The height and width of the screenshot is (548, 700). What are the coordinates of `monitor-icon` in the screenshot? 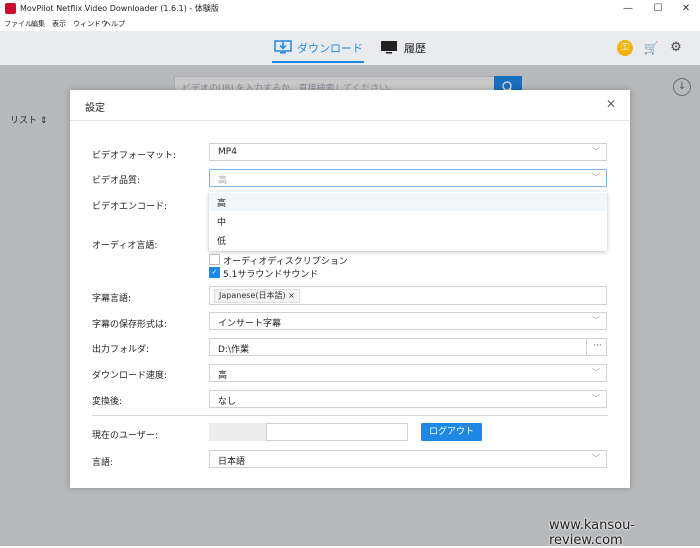 It's located at (389, 47).